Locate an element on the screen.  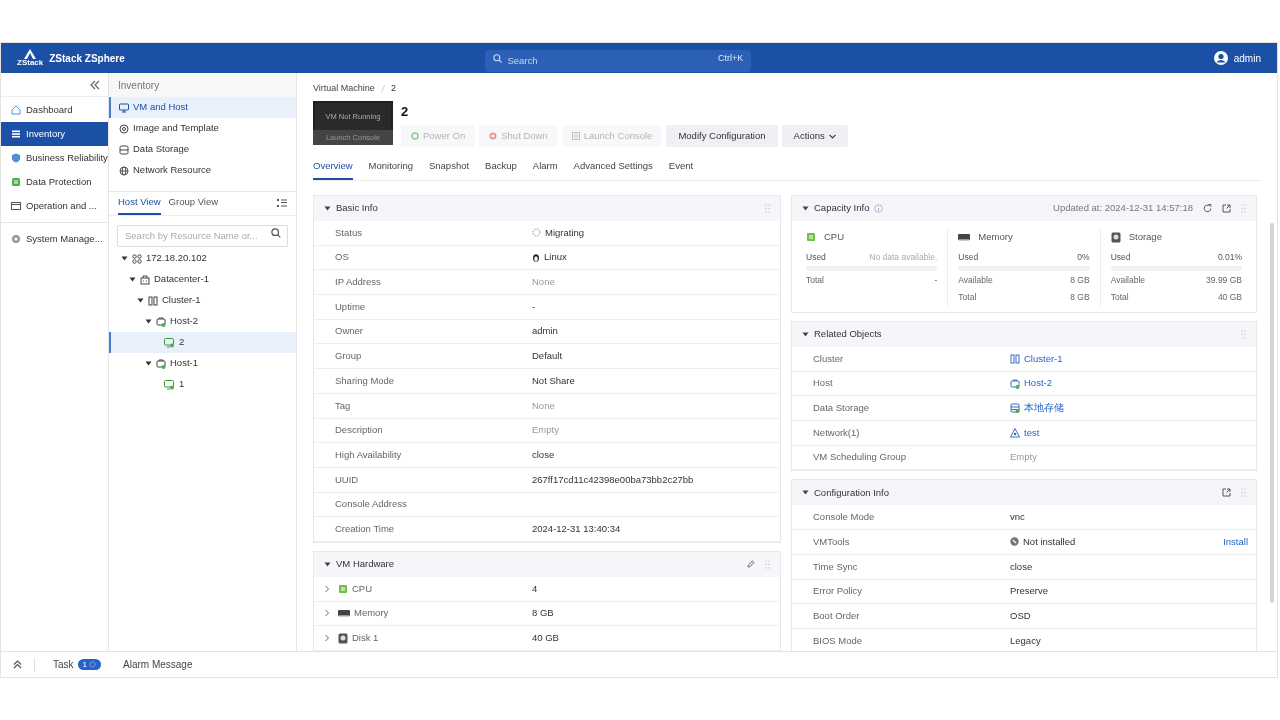
tab: Event is located at coordinates (681, 167).